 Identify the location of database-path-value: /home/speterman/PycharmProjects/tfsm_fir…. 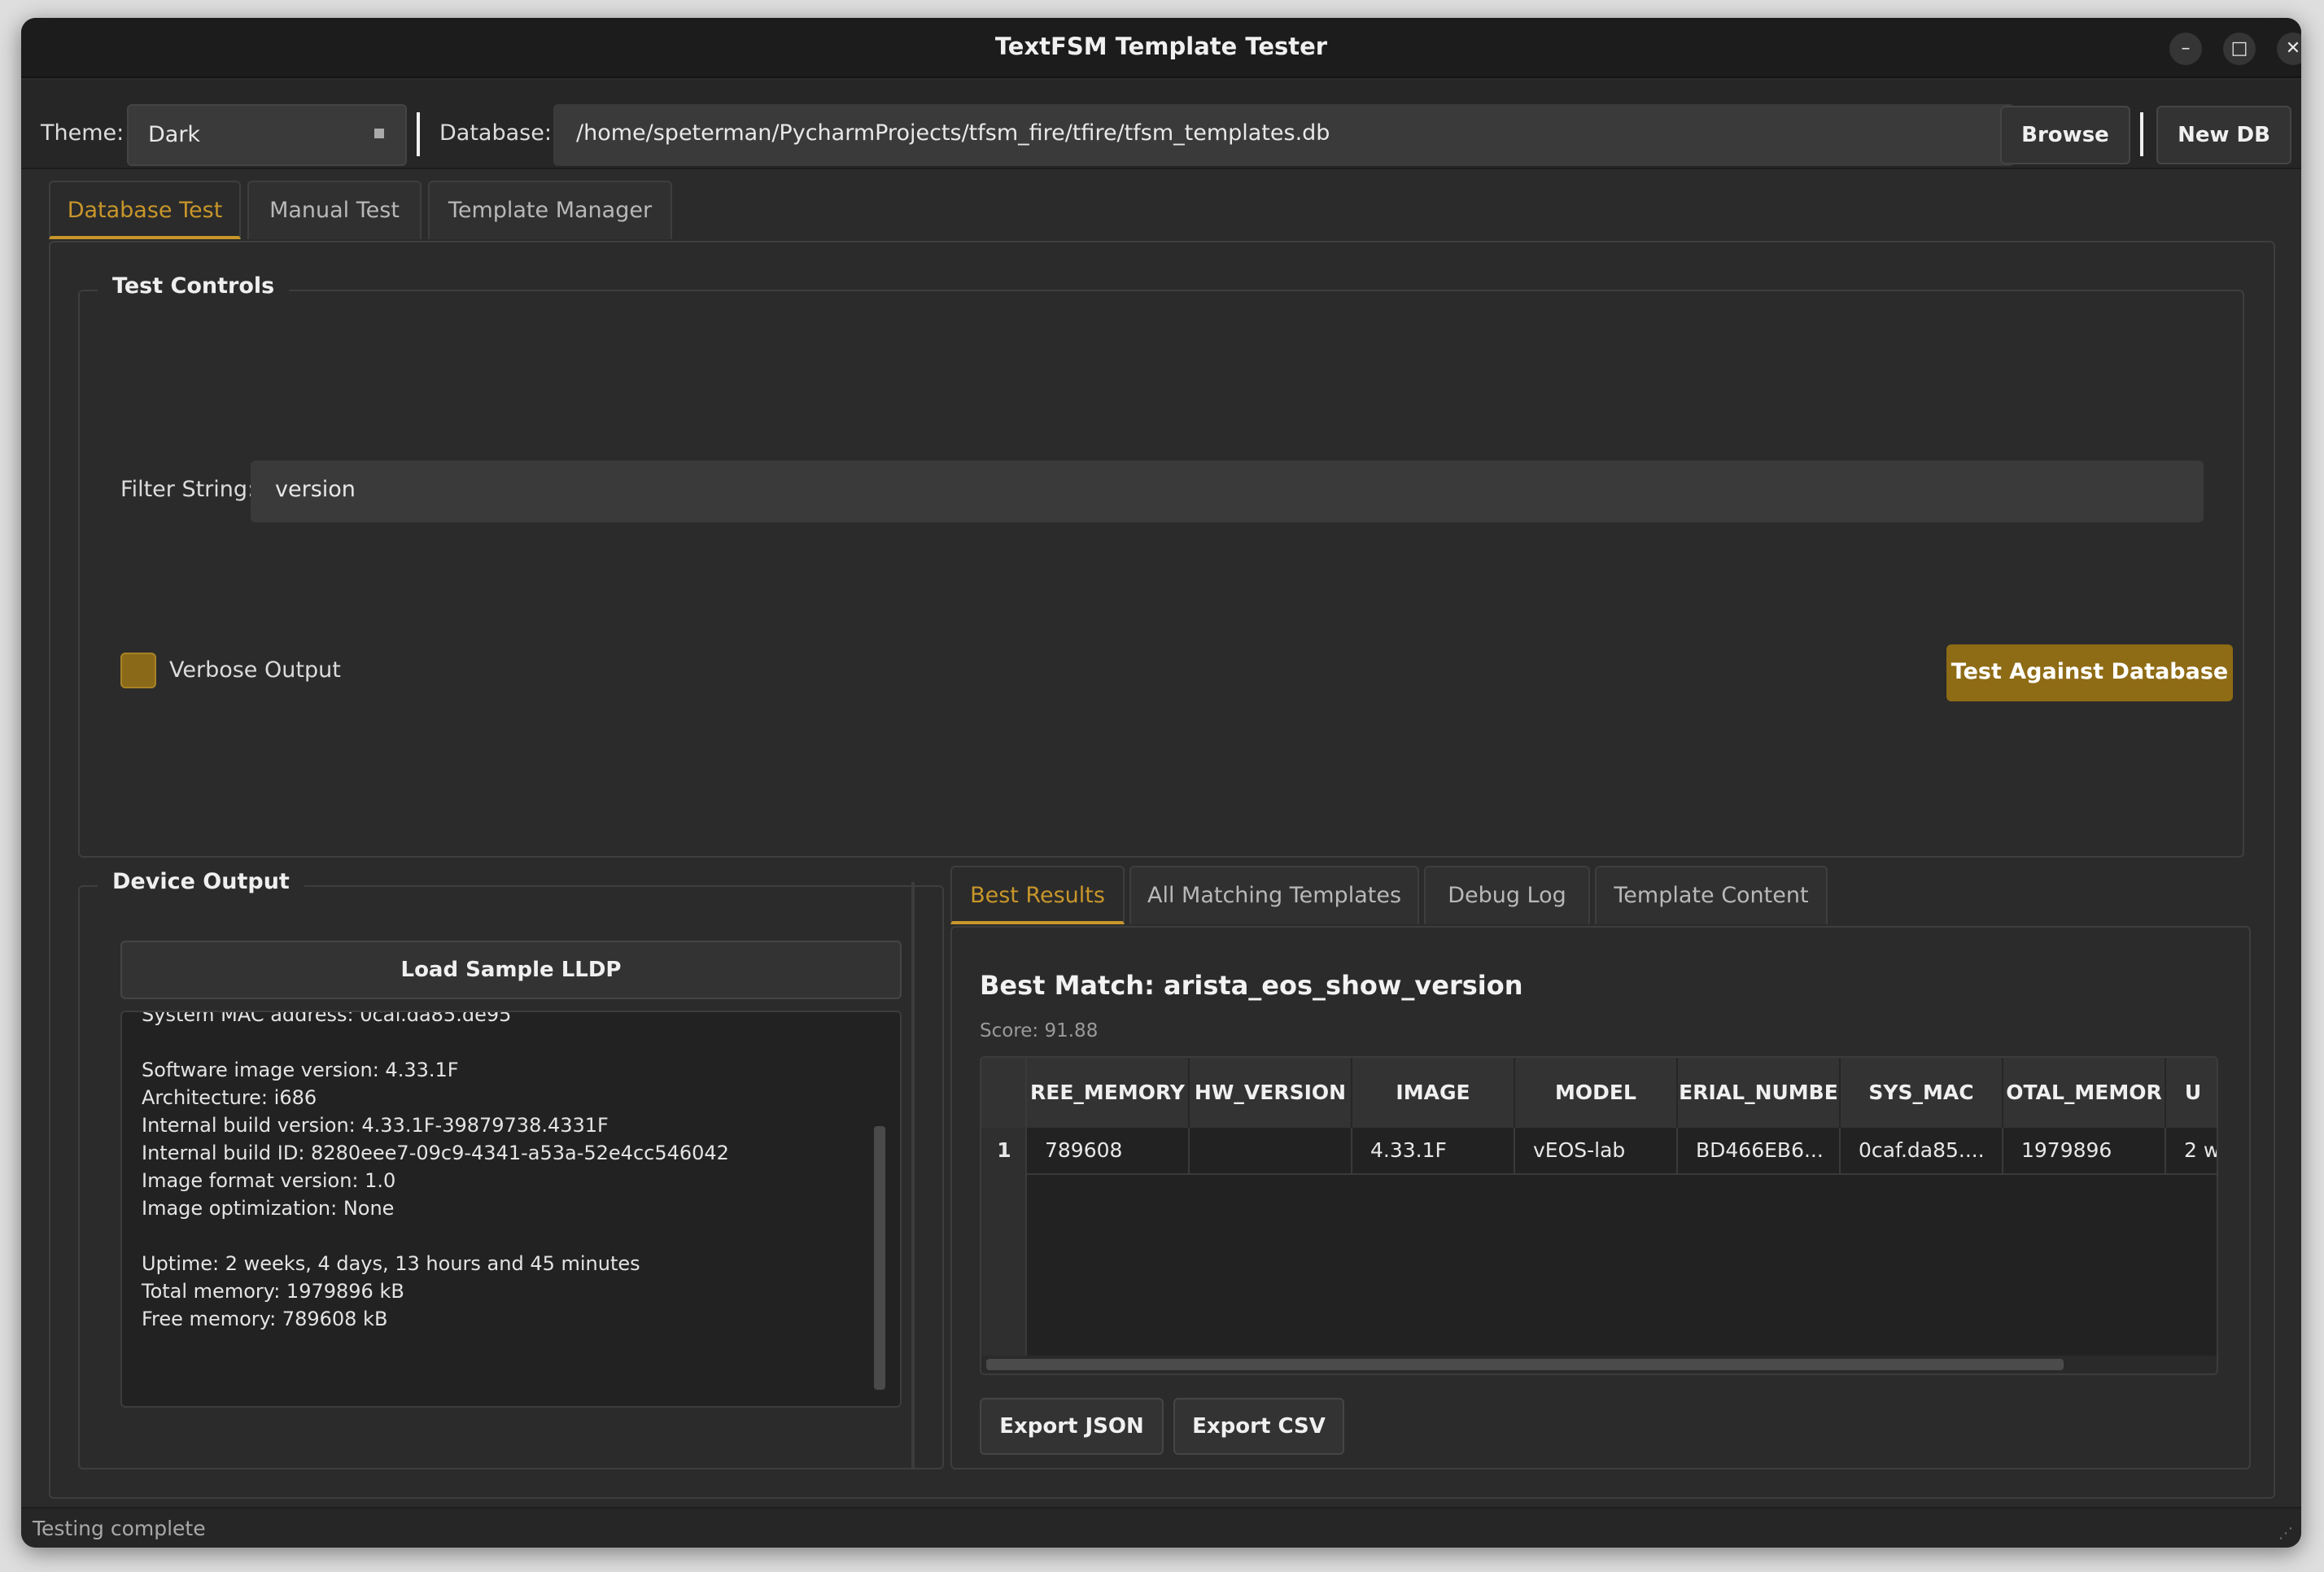
(953, 133).